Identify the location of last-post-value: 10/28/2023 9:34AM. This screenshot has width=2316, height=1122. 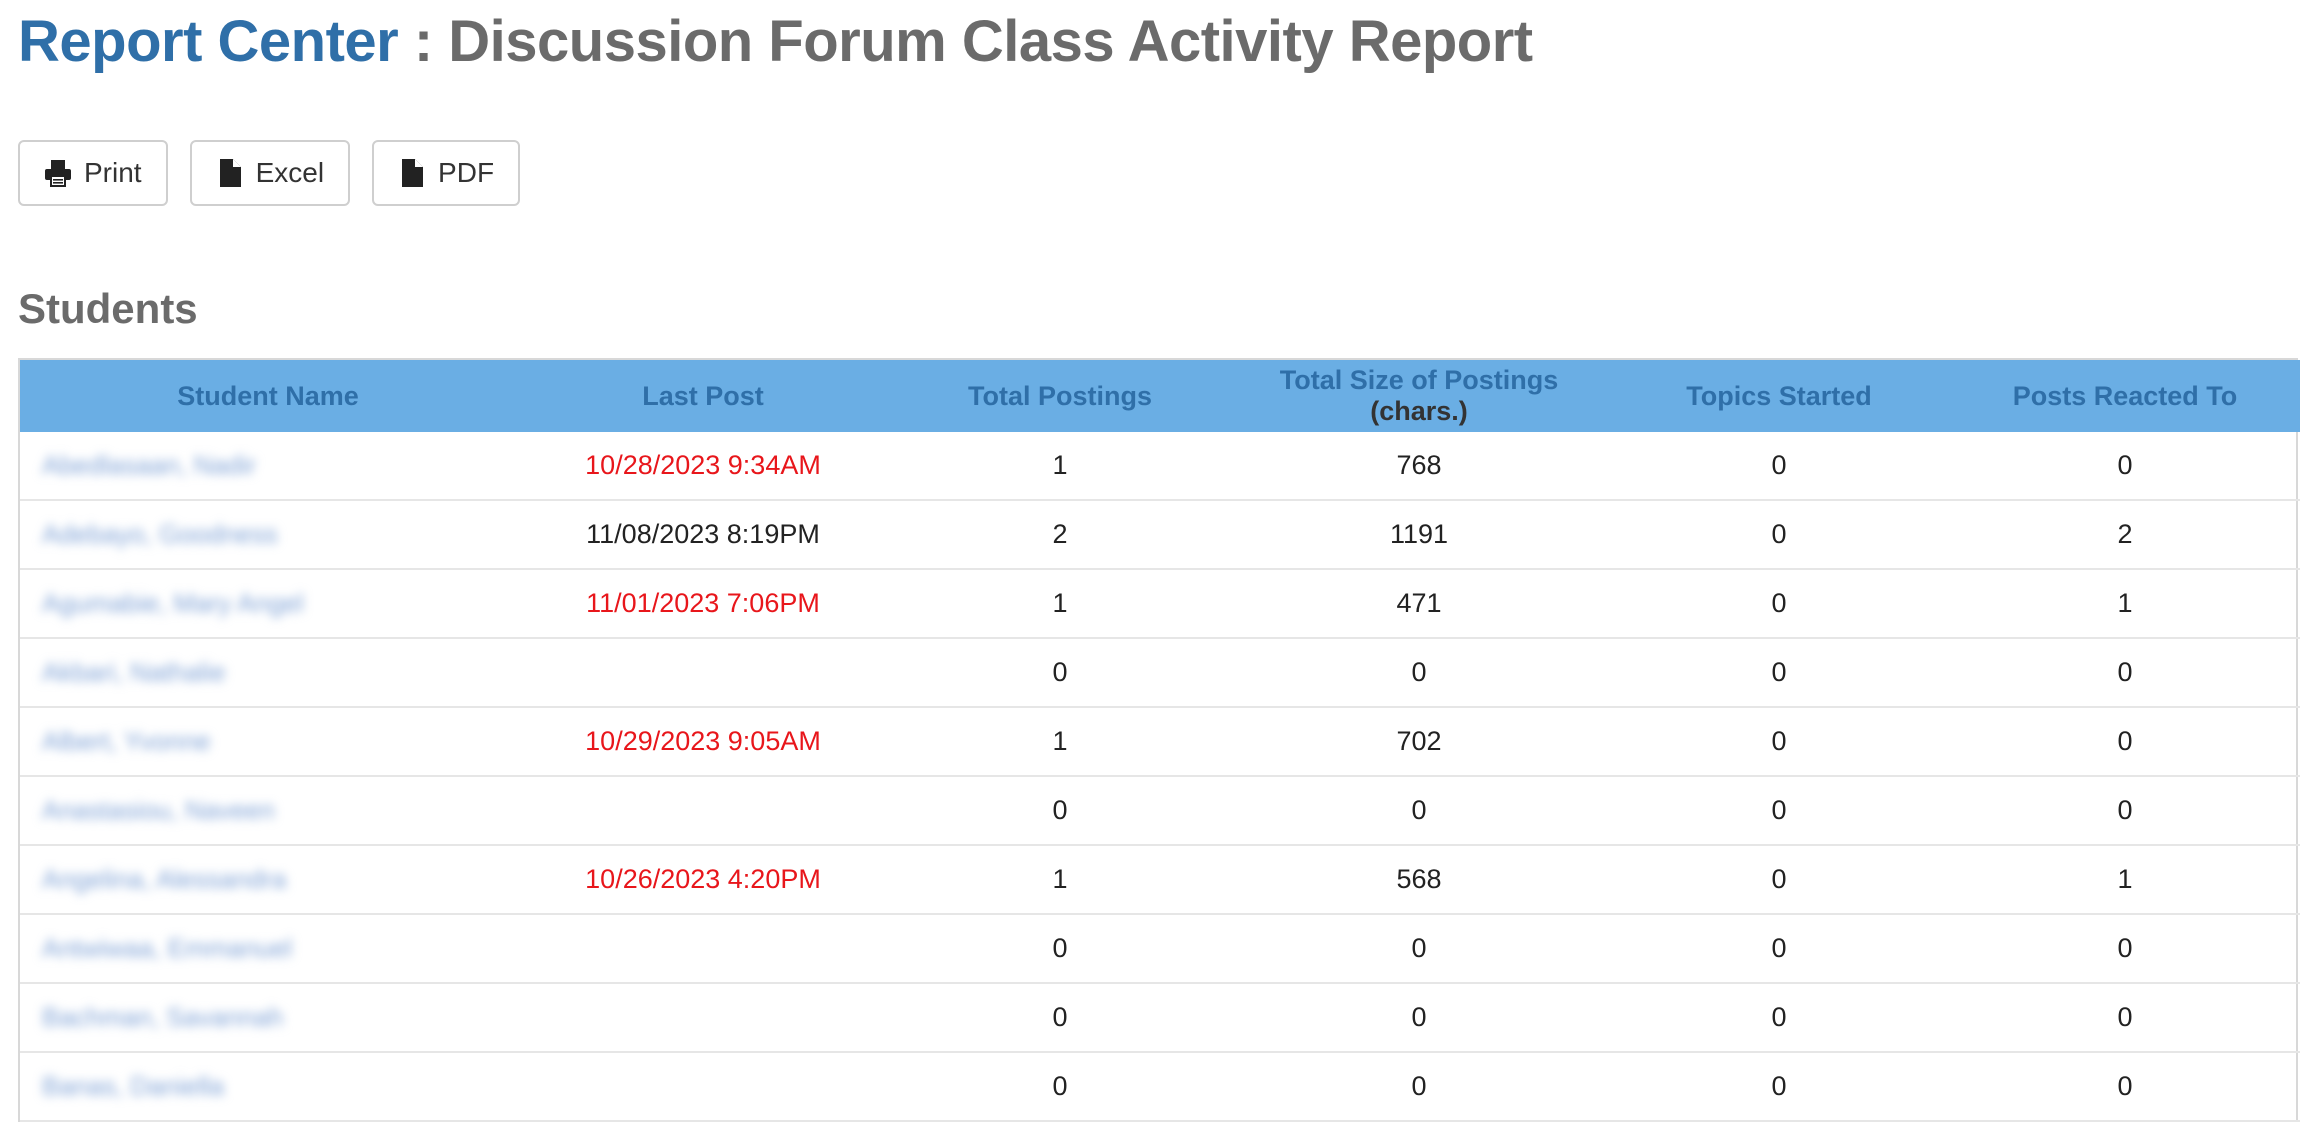
(703, 465).